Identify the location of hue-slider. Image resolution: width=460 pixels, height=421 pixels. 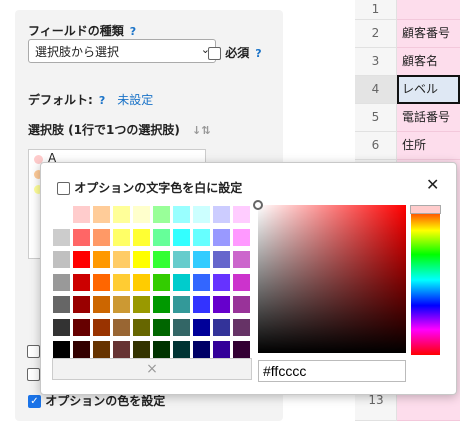
(425, 280).